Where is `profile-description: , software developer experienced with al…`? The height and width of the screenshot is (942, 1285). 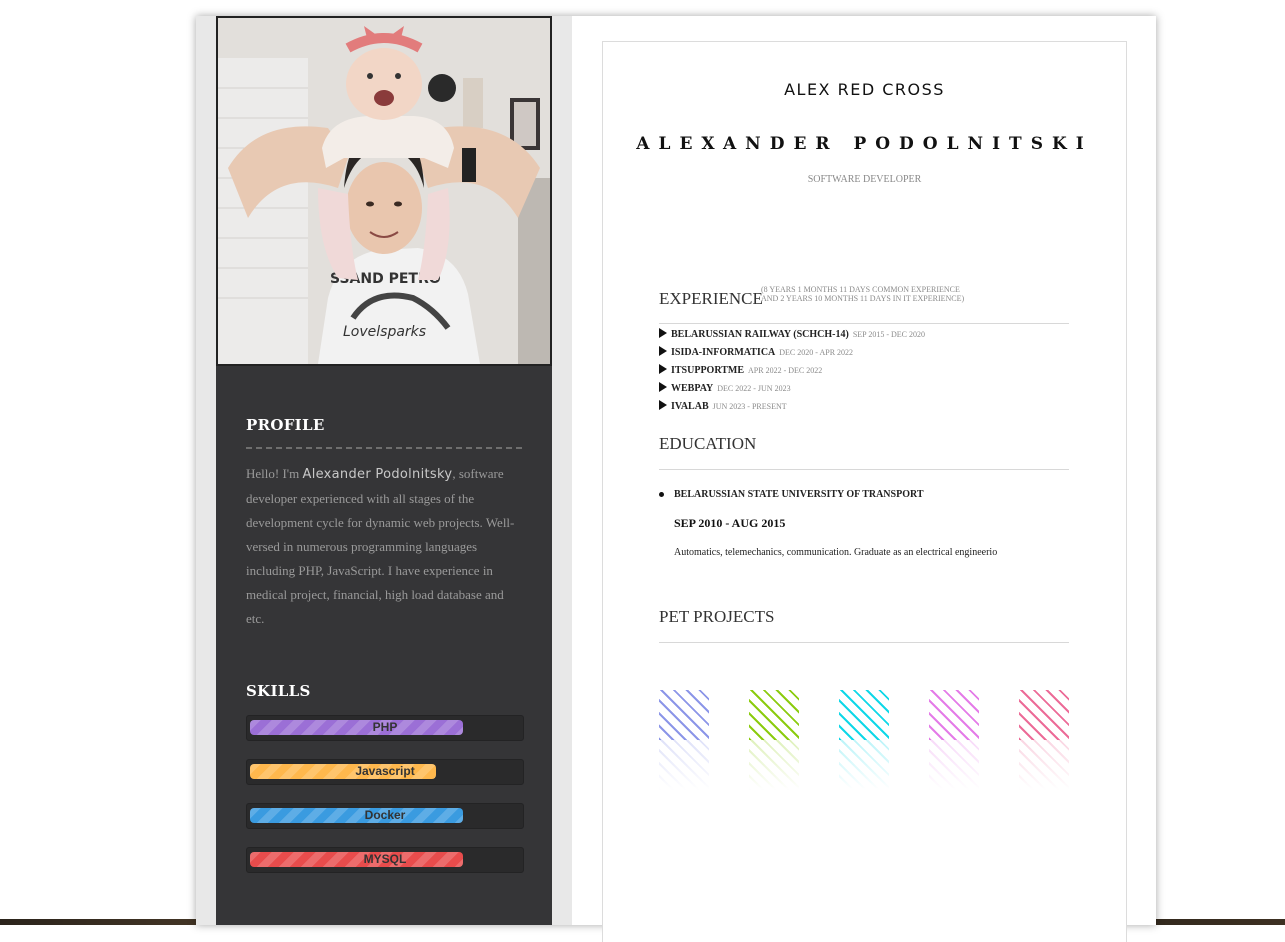 profile-description: , software developer experienced with al… is located at coordinates (380, 546).